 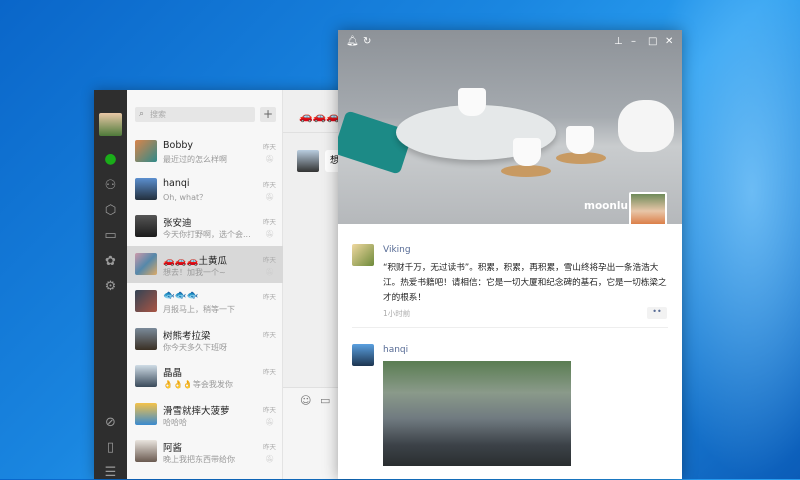 What do you see at coordinates (110, 124) in the screenshot?
I see `my-avatar` at bounding box center [110, 124].